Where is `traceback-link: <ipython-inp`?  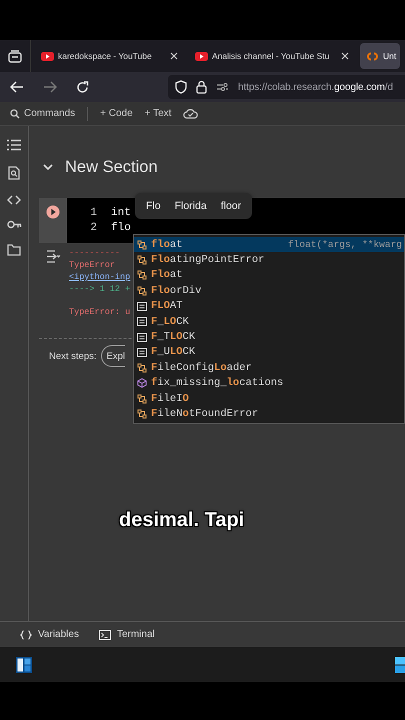
traceback-link: <ipython-inp is located at coordinates (99, 277).